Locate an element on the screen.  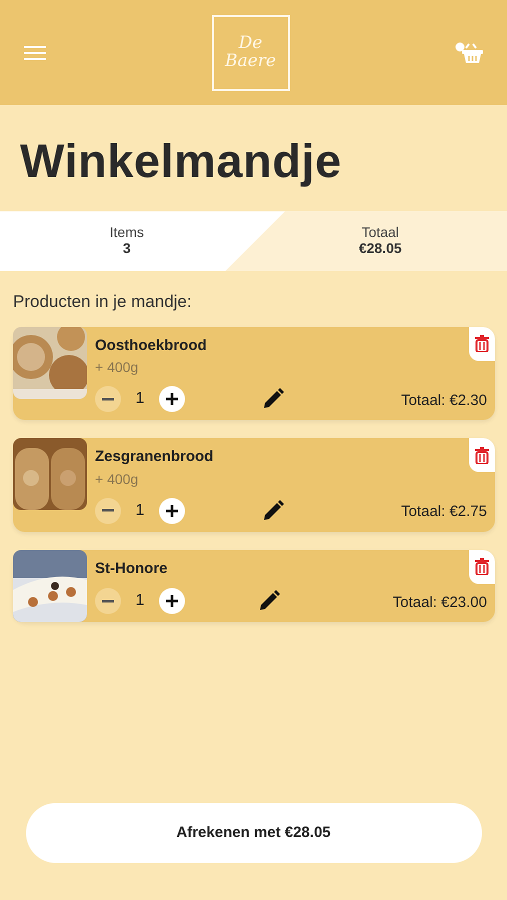
page-title: Winkelmandje is located at coordinates (181, 161).